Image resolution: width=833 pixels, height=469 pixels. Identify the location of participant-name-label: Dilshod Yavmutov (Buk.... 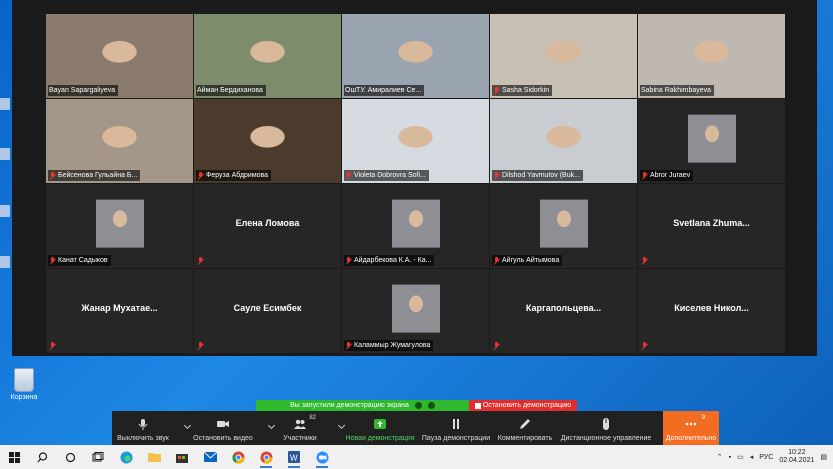
(537, 175).